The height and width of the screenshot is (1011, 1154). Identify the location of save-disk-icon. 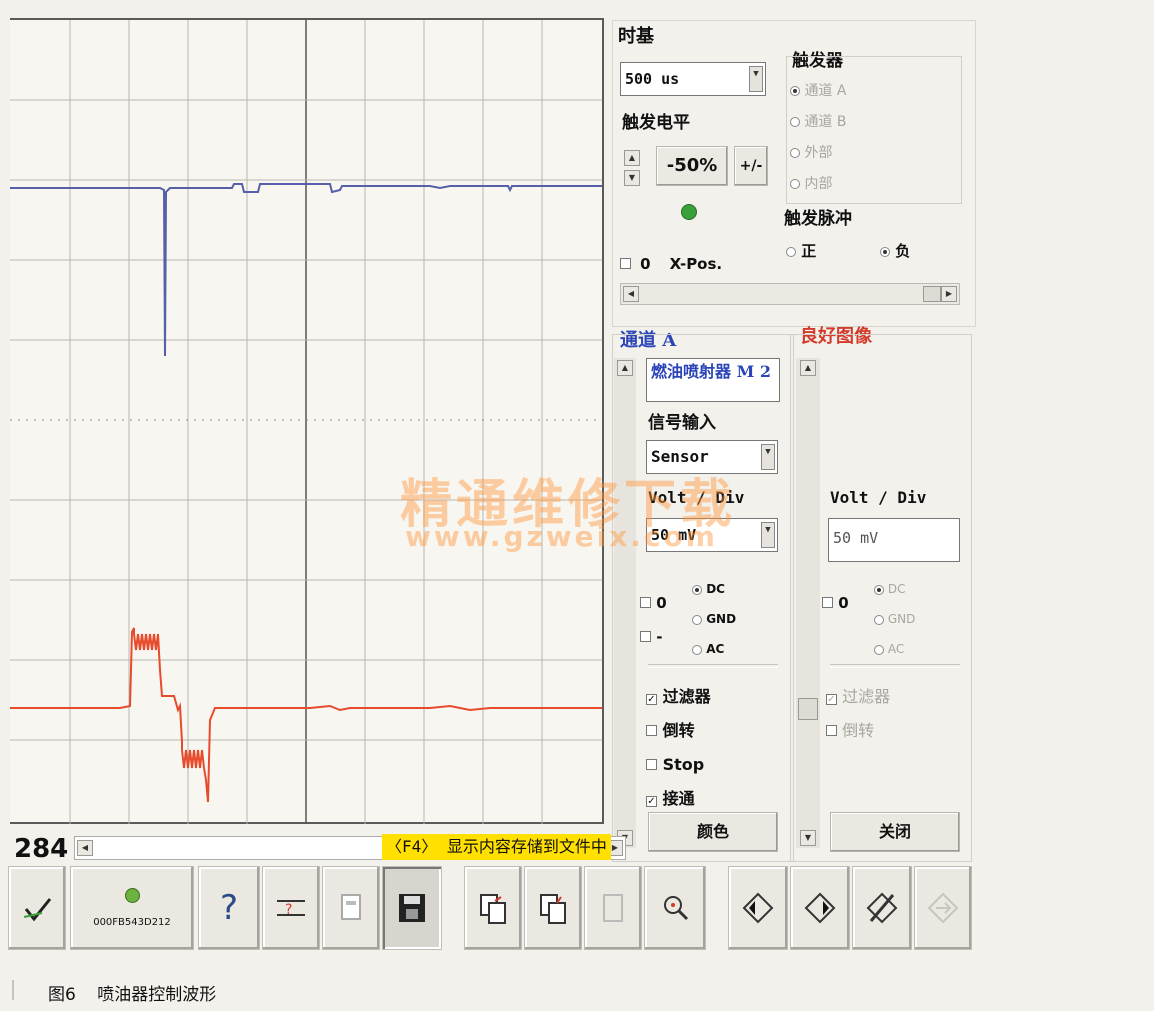
(412, 908).